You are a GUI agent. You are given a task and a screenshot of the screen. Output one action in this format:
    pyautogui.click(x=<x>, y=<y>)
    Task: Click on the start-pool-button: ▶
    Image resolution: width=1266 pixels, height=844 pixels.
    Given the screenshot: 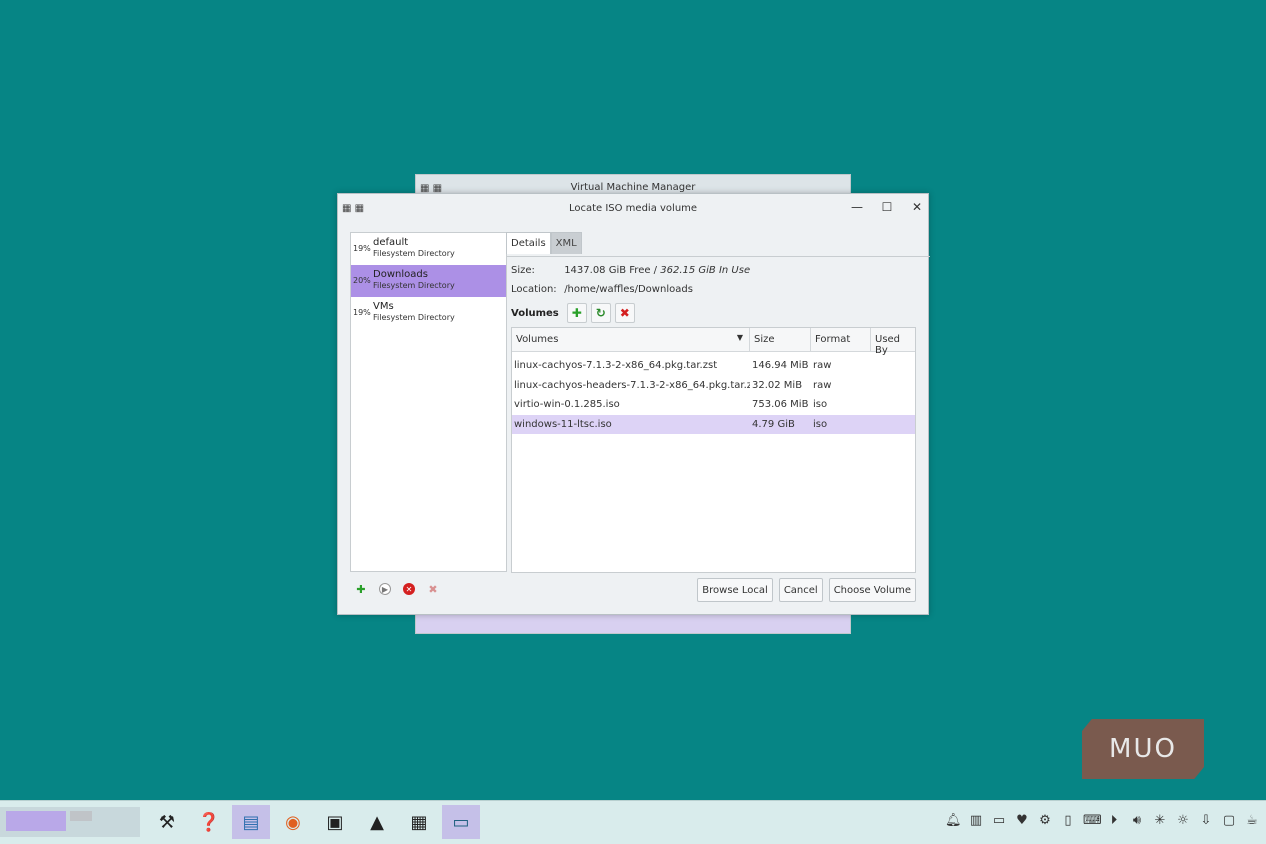 What is the action you would take?
    pyautogui.click(x=385, y=589)
    